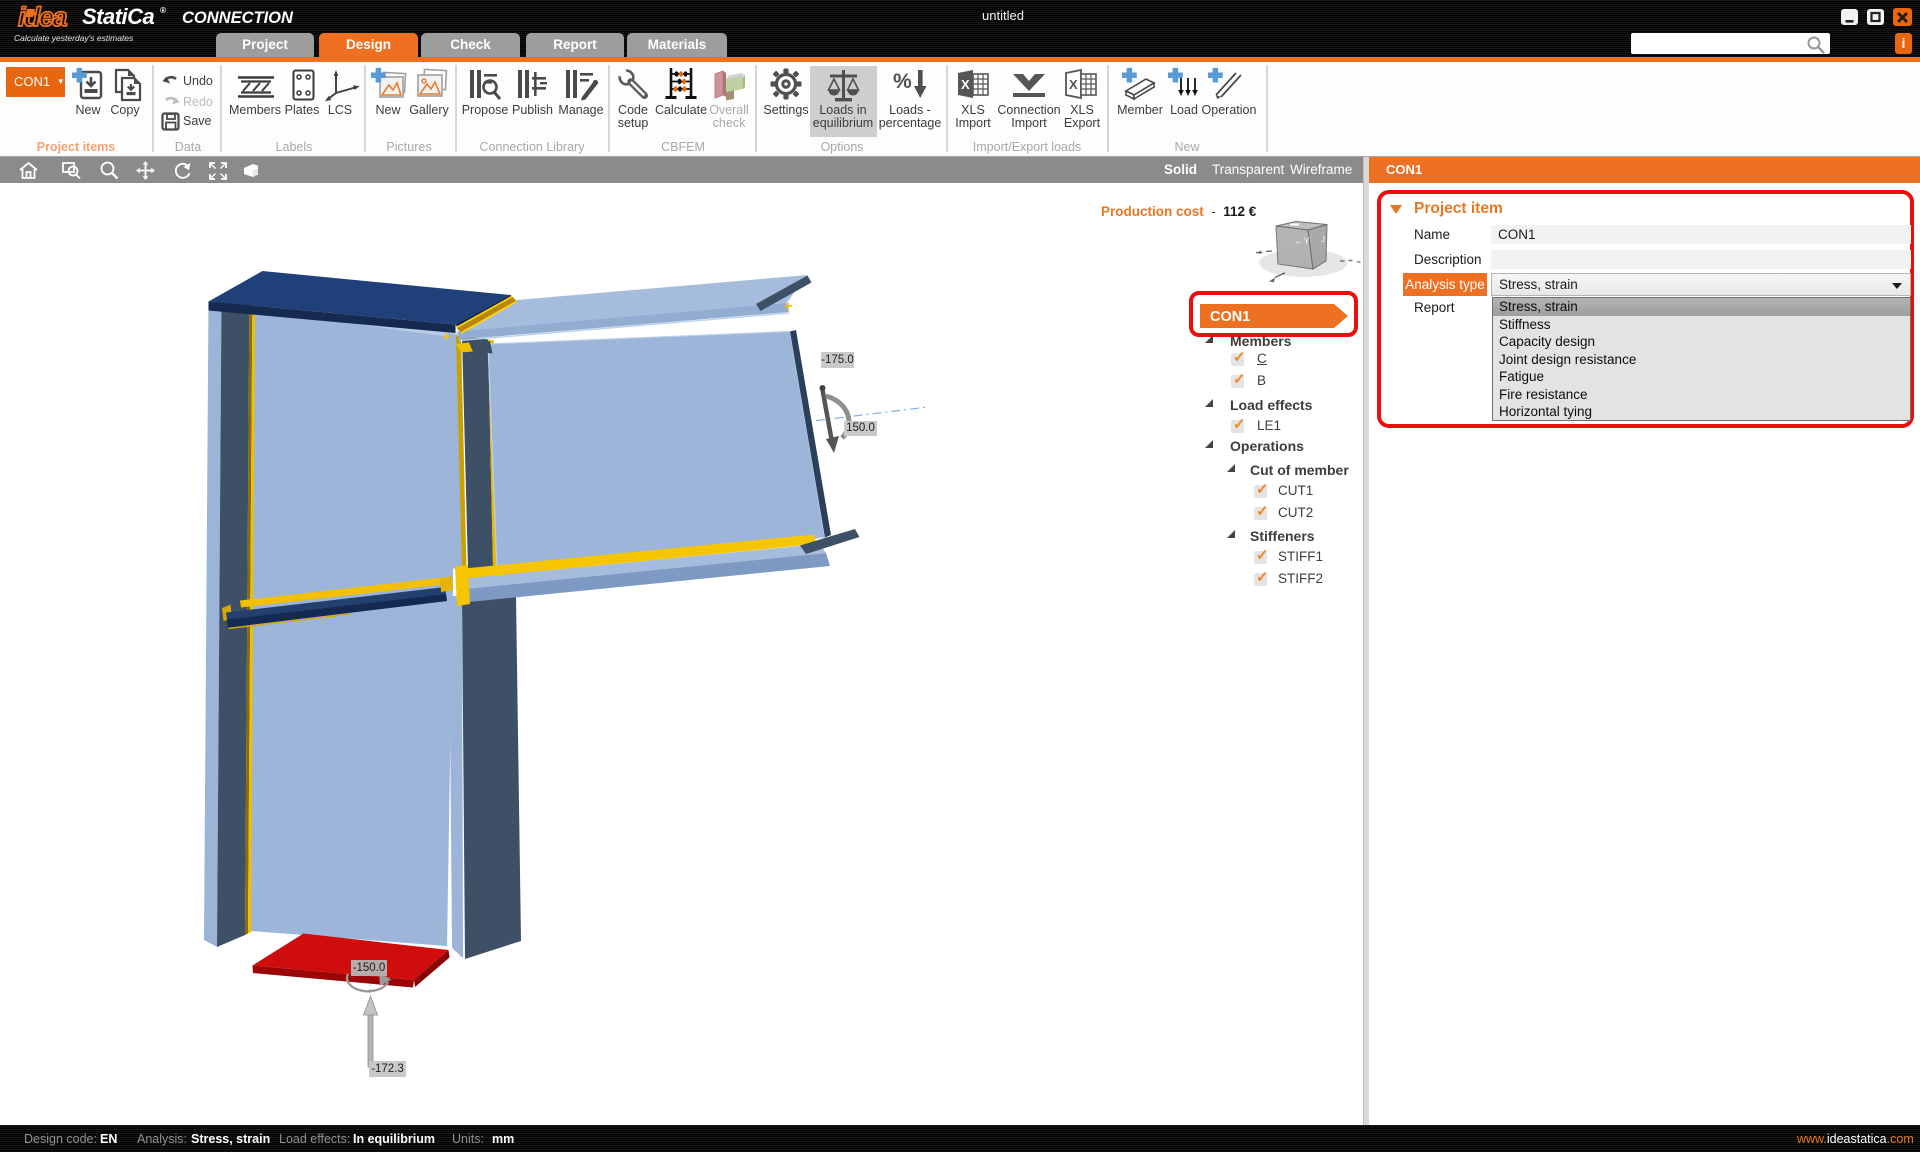 Image resolution: width=1920 pixels, height=1152 pixels. What do you see at coordinates (1230, 317) in the screenshot?
I see `svg-text: CON1` at bounding box center [1230, 317].